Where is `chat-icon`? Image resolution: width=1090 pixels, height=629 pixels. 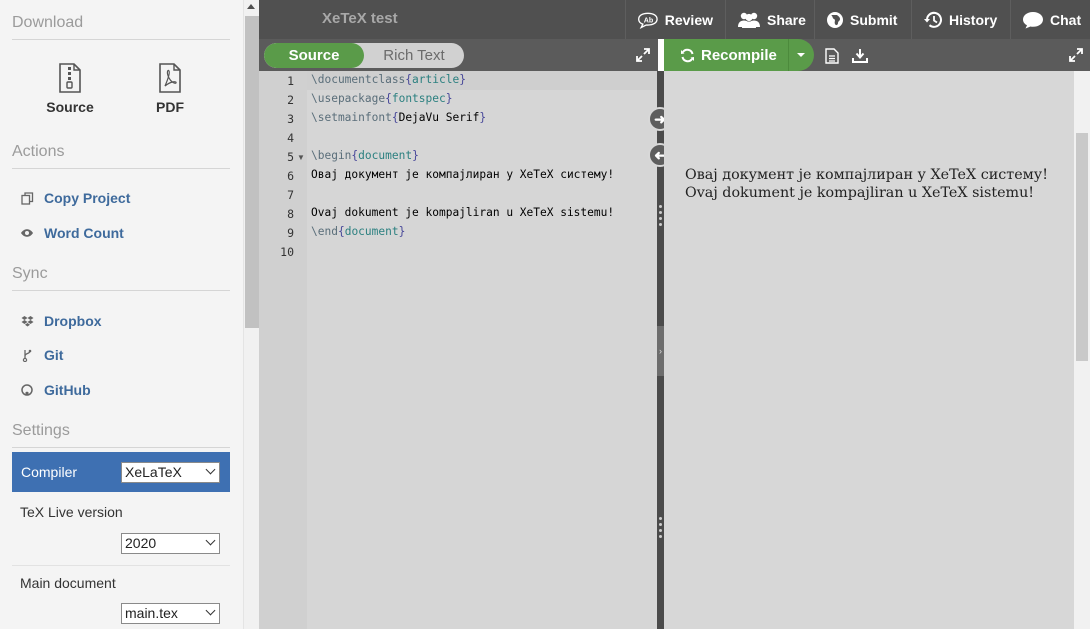
chat-icon is located at coordinates (1033, 19).